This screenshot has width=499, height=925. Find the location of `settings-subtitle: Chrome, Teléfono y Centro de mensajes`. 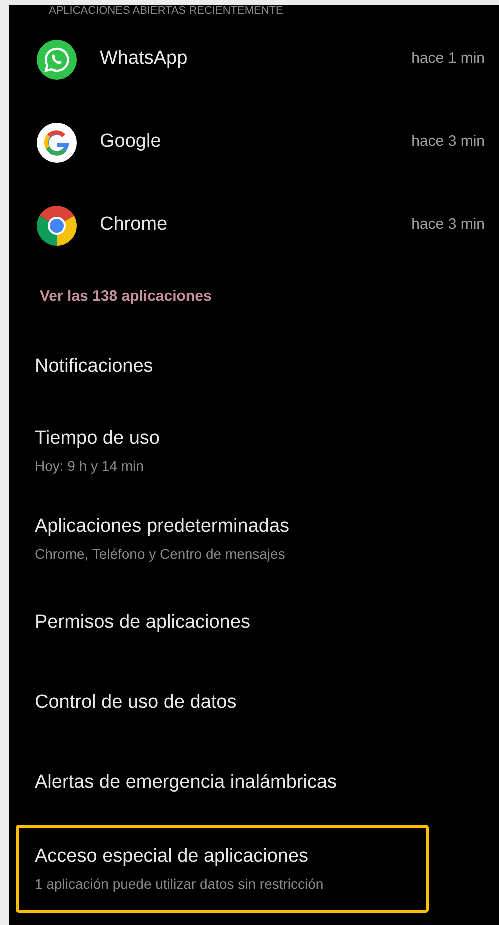

settings-subtitle: Chrome, Teléfono y Centro de mensajes is located at coordinates (160, 554).